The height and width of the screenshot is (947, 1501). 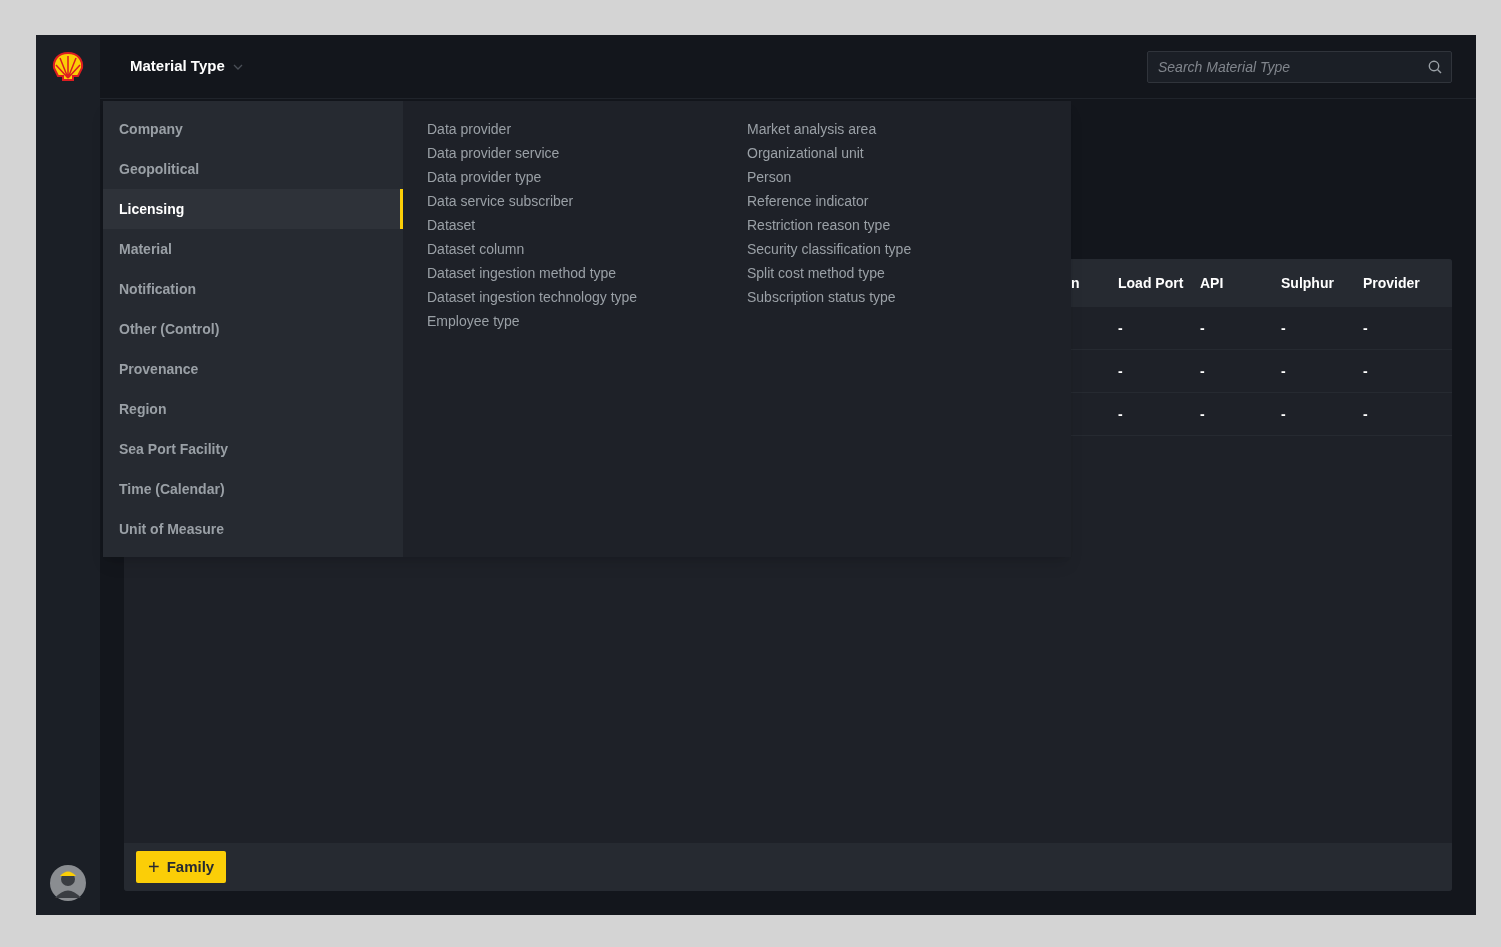 What do you see at coordinates (769, 177) in the screenshot?
I see `menu-item: Person` at bounding box center [769, 177].